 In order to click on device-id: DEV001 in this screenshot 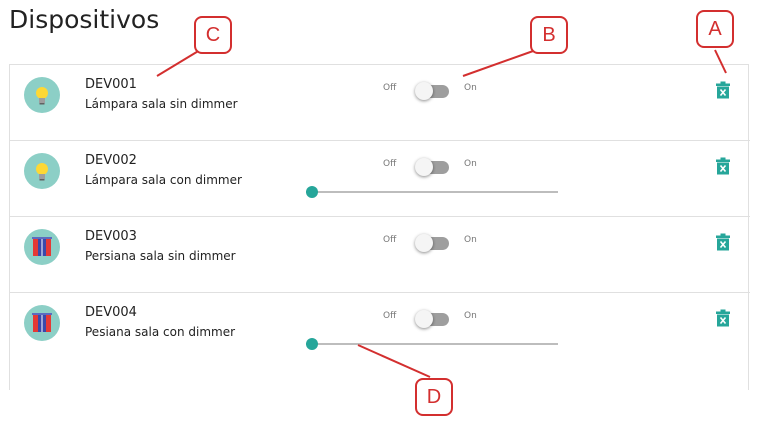, I will do `click(111, 84)`.